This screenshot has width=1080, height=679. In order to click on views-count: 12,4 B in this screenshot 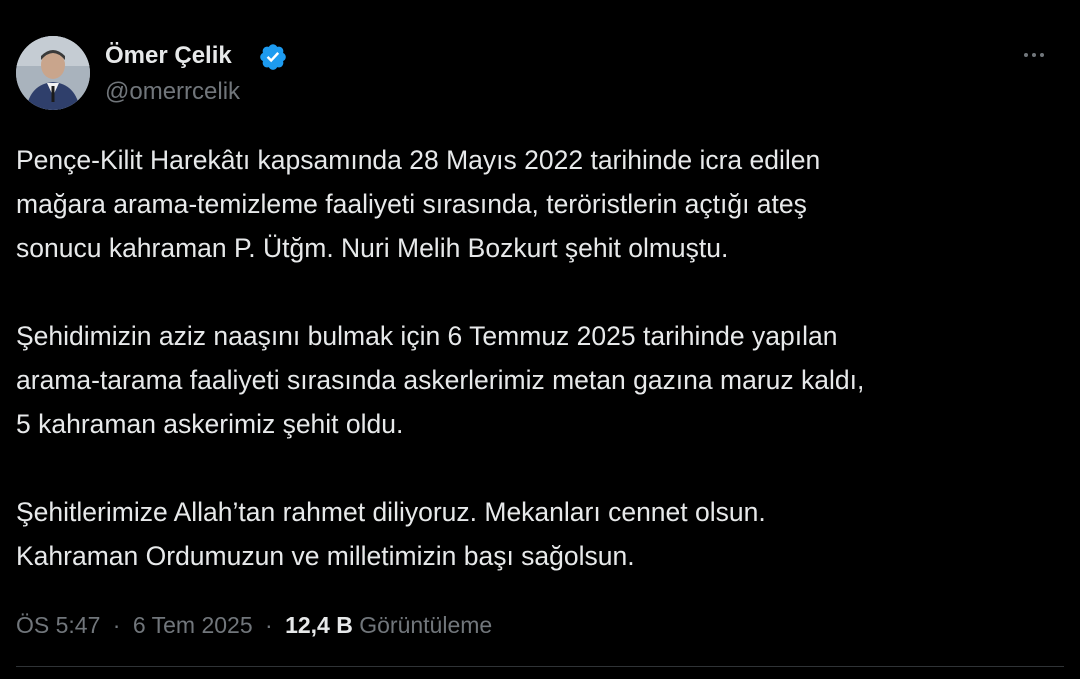, I will do `click(319, 625)`.